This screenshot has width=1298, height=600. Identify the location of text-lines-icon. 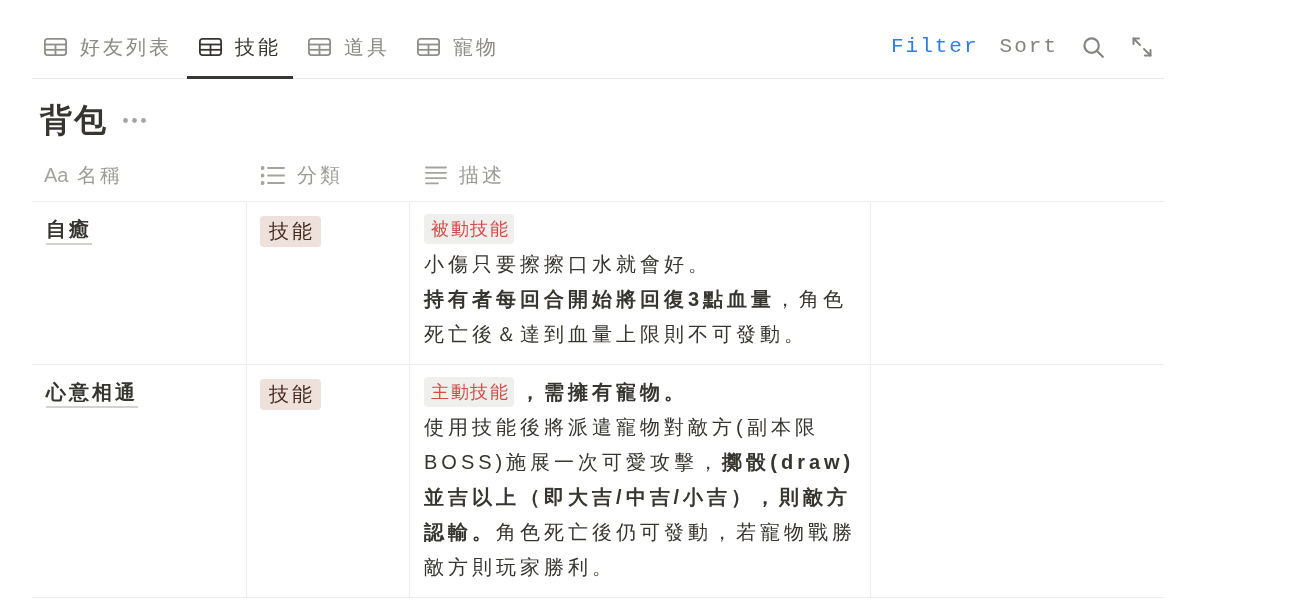
(436, 175).